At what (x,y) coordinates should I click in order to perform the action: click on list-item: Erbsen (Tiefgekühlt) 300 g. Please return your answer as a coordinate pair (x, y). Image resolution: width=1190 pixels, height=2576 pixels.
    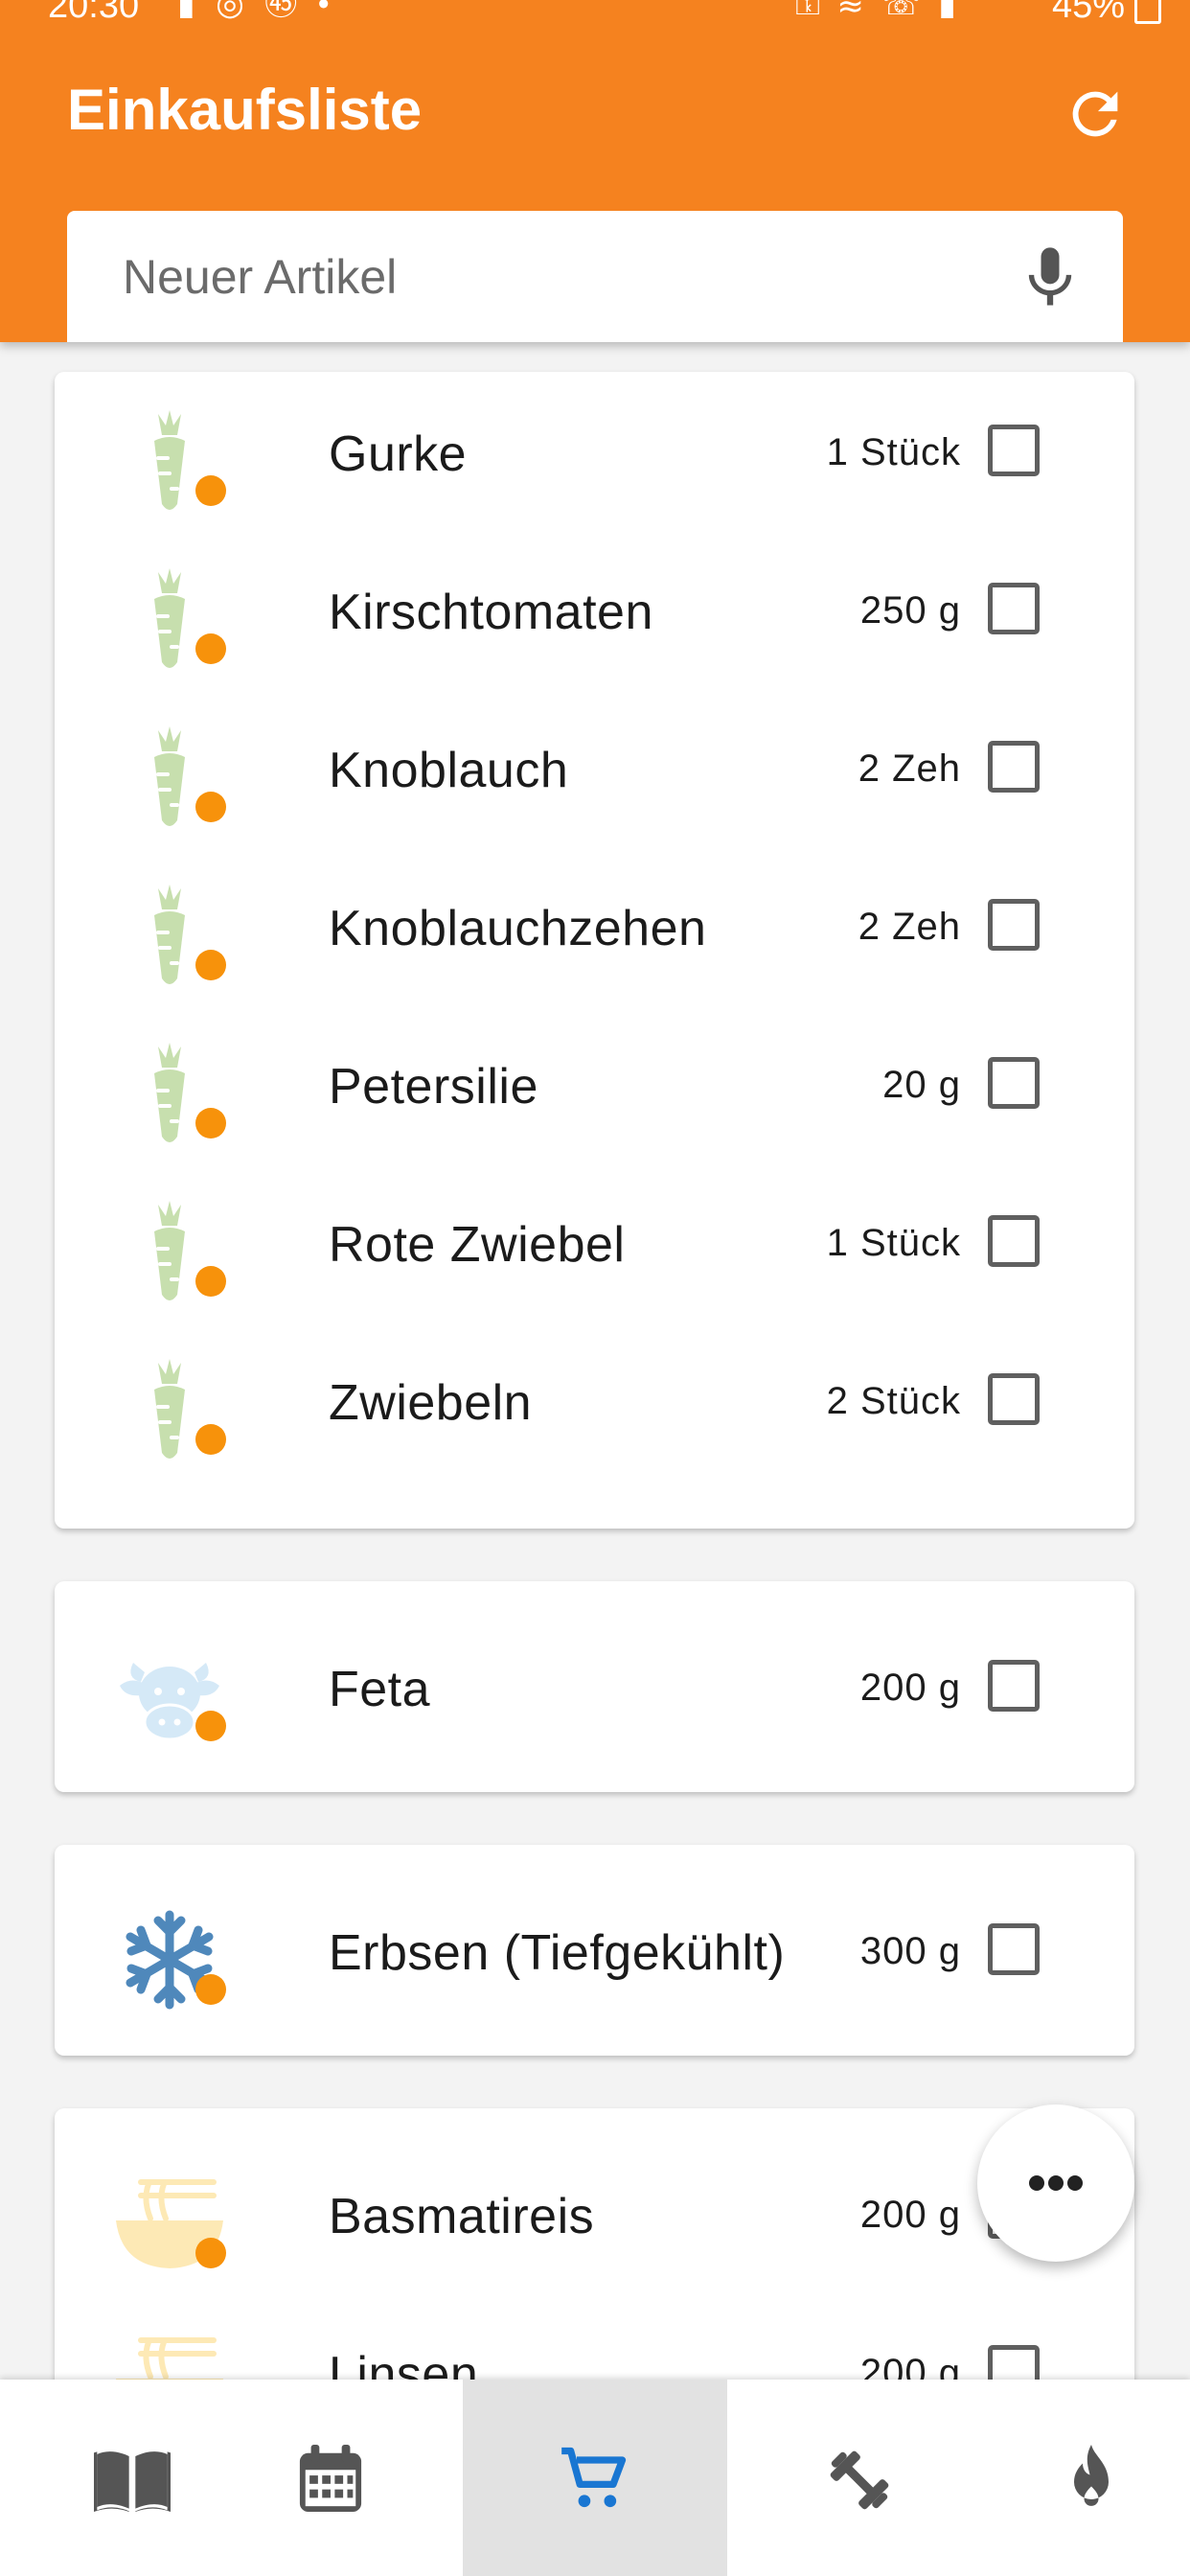
    Looking at the image, I should click on (594, 1950).